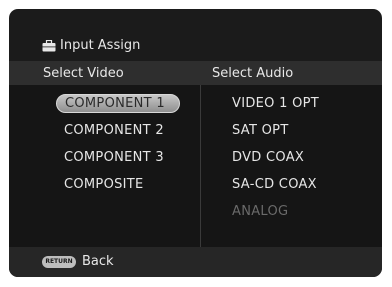 The image size is (392, 287). What do you see at coordinates (253, 73) in the screenshot?
I see `audio-column-heading: Select Audio` at bounding box center [253, 73].